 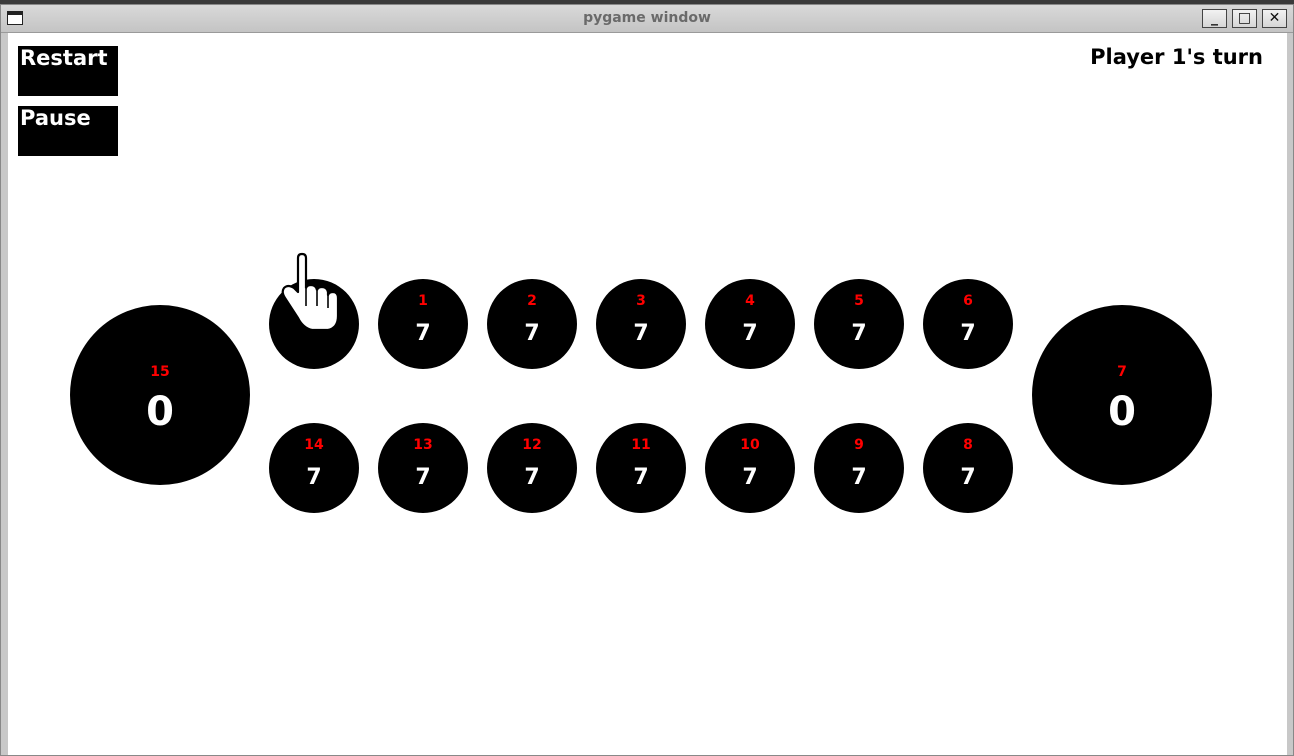 I want to click on pit-bottom-12: 12 7, so click(x=532, y=468).